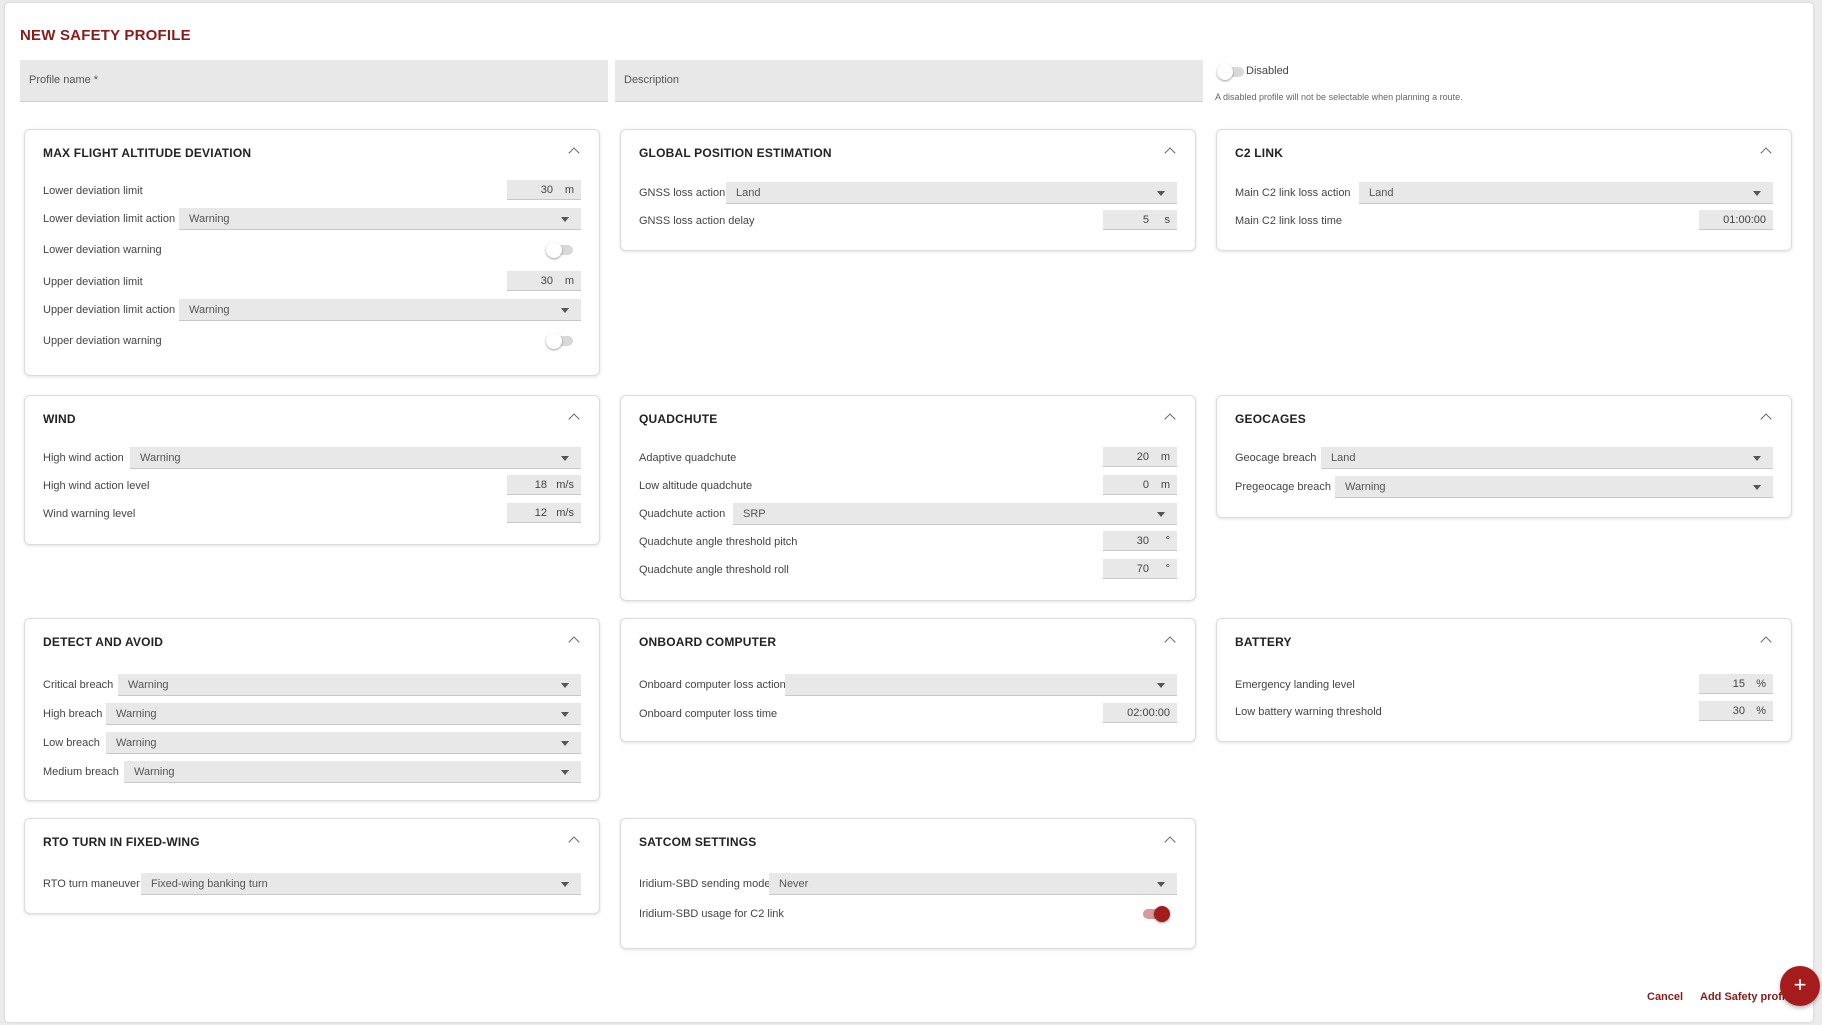 This screenshot has height=1025, width=1822. Describe the element at coordinates (714, 570) in the screenshot. I see `roll-threshold-label: Quadchute angle threshold roll` at that location.